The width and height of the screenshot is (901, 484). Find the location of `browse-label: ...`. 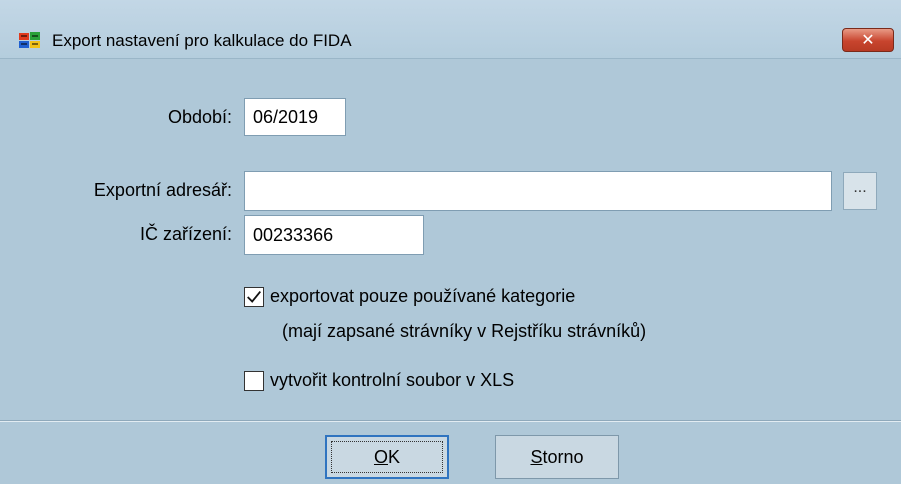

browse-label: ... is located at coordinates (860, 187).